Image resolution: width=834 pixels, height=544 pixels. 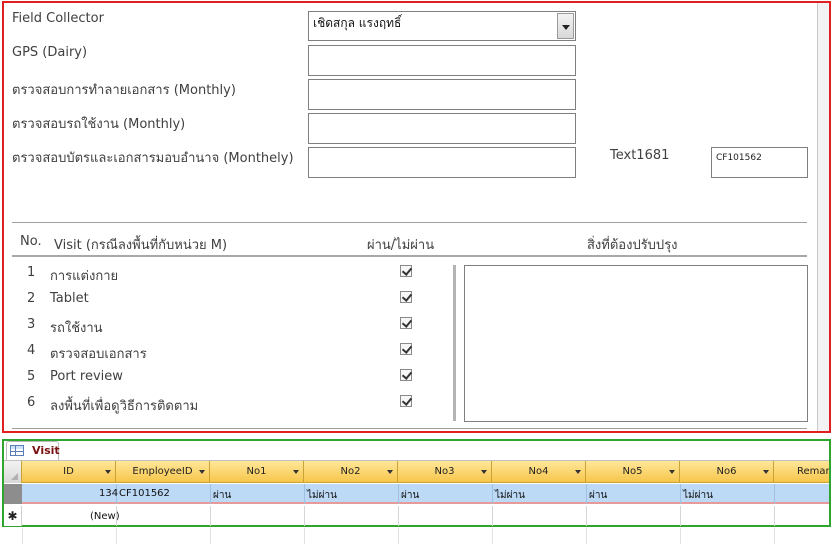 What do you see at coordinates (401, 245) in the screenshot?
I see `col-pass-header: ผ่าน/ไม่ผ่าน` at bounding box center [401, 245].